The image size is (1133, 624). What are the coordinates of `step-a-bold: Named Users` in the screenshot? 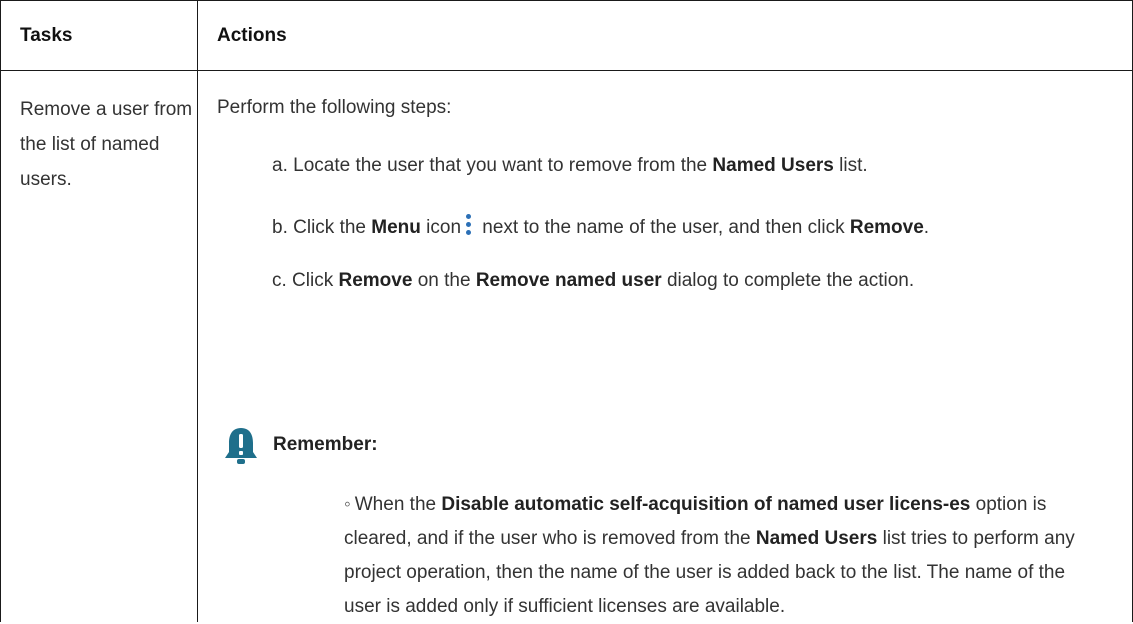 It's located at (773, 165).